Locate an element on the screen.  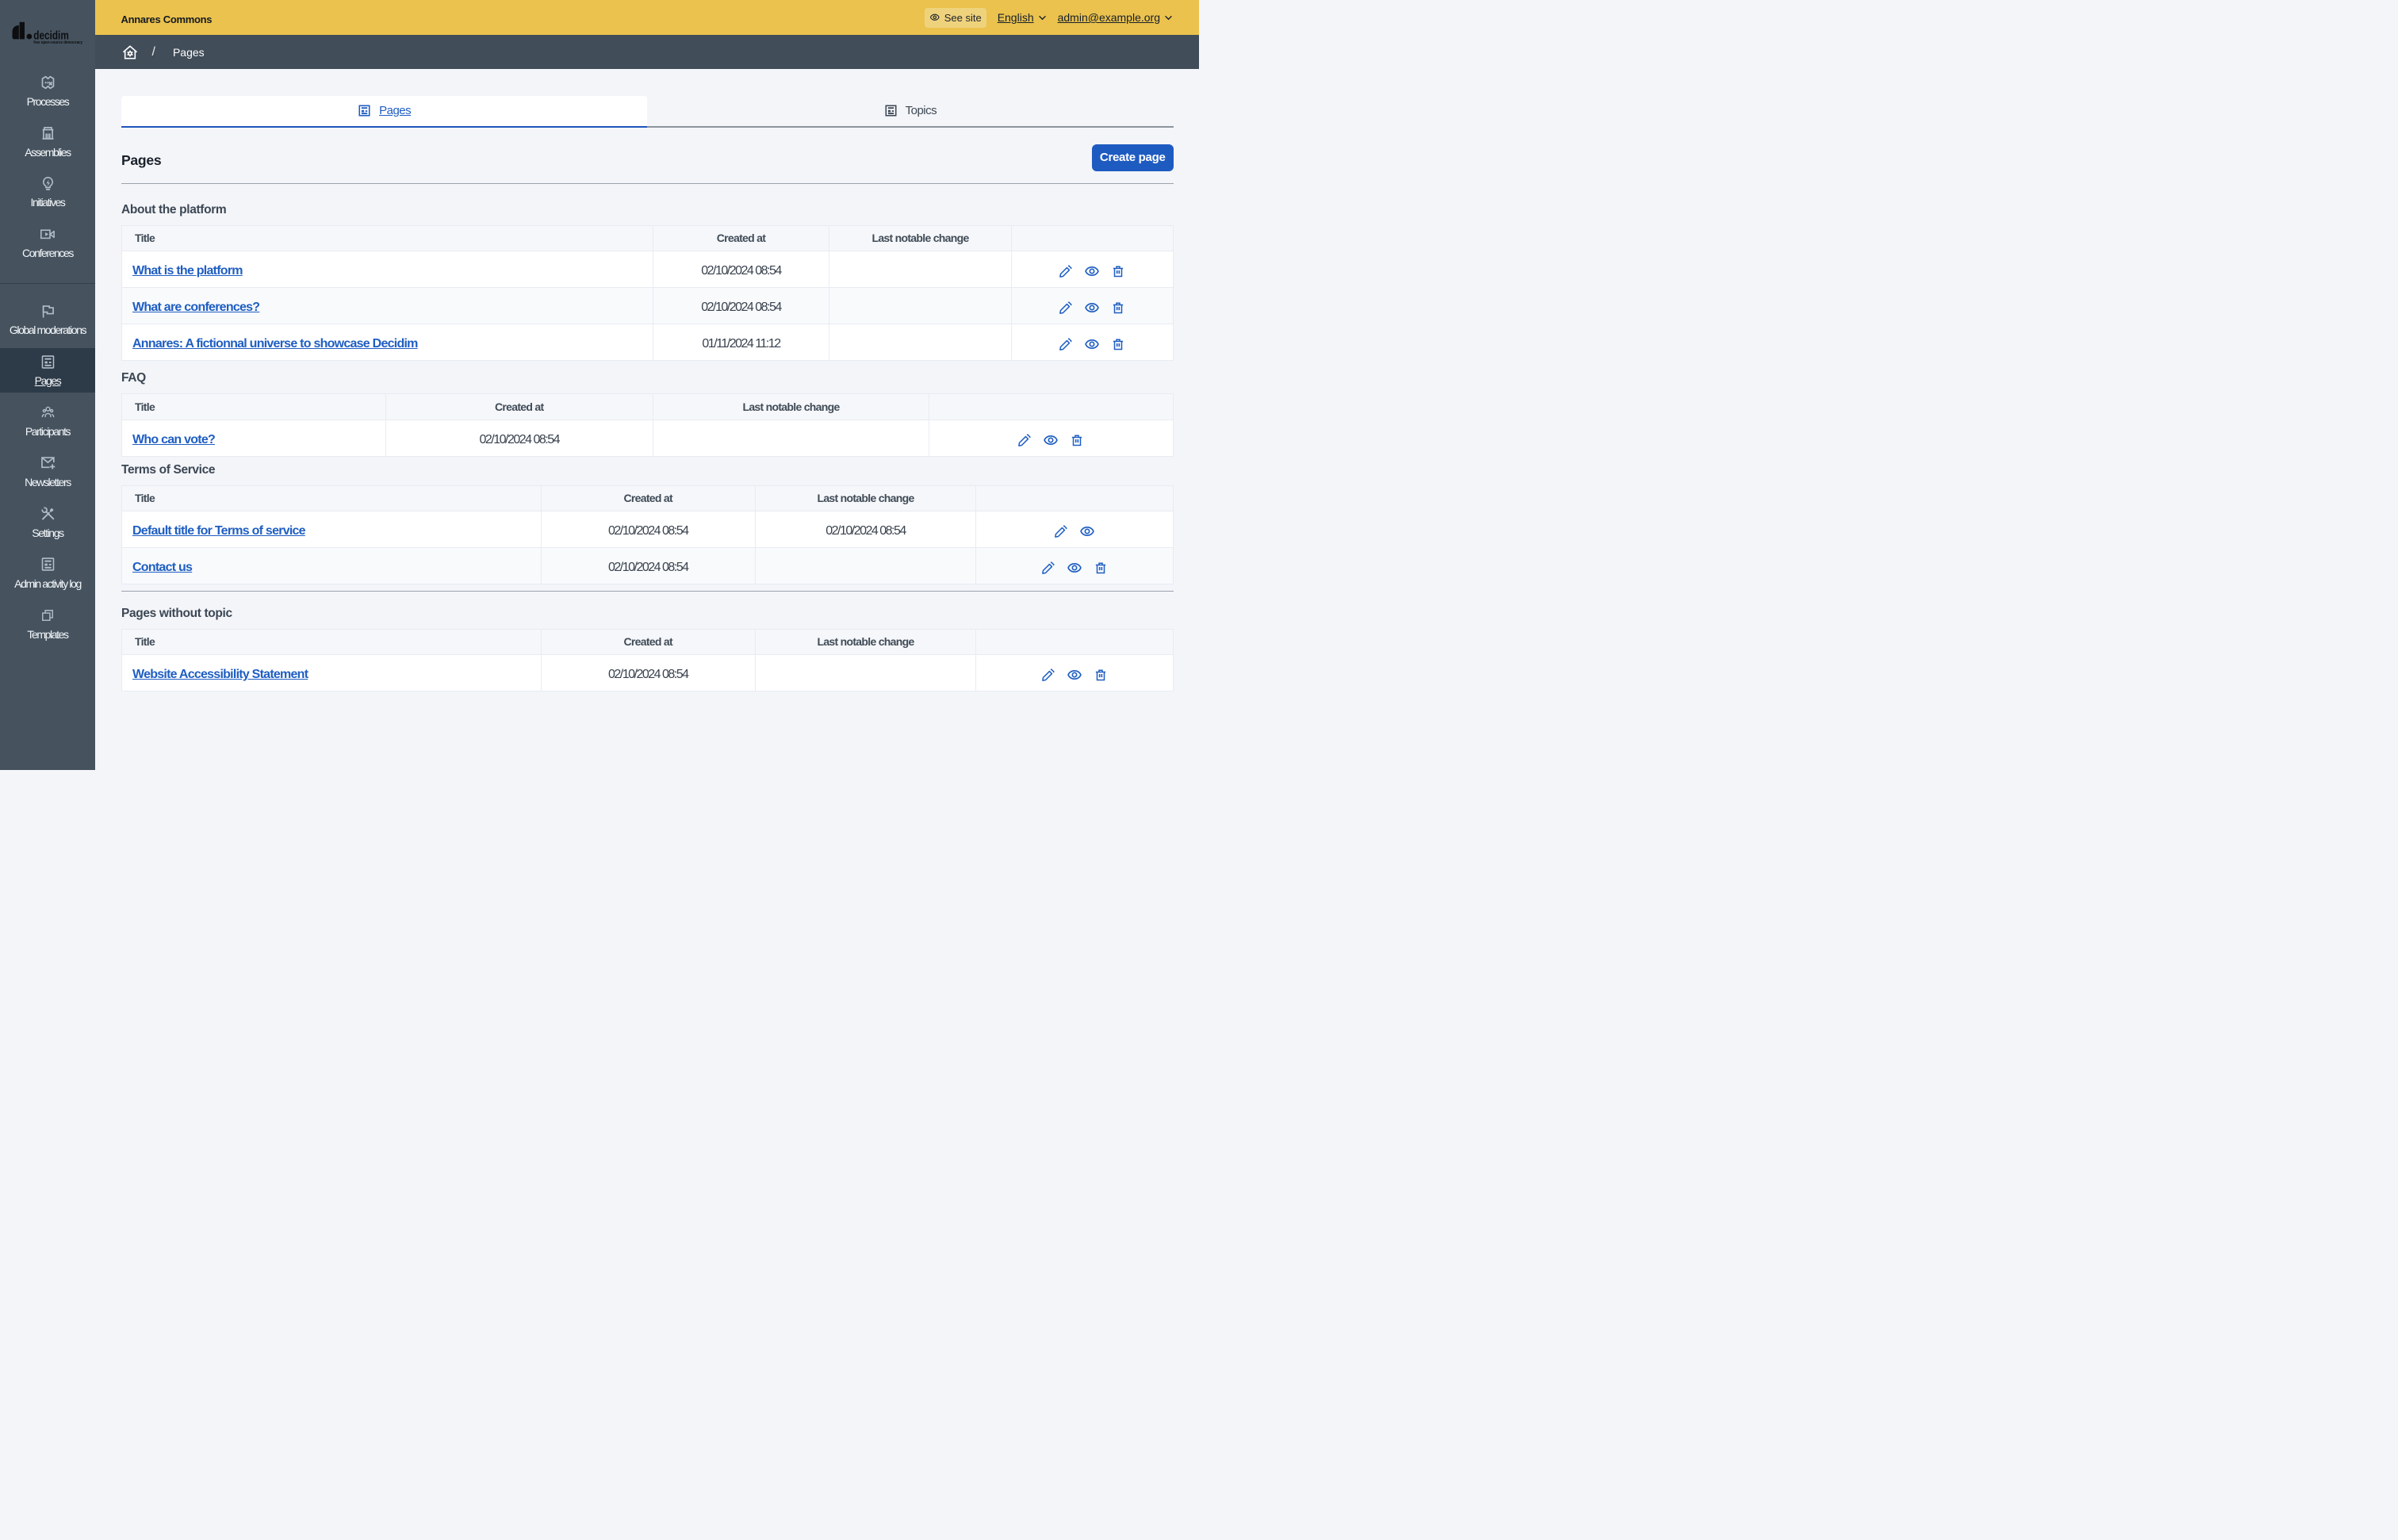
svg-text: free open-source democracy is located at coordinates (58, 42).